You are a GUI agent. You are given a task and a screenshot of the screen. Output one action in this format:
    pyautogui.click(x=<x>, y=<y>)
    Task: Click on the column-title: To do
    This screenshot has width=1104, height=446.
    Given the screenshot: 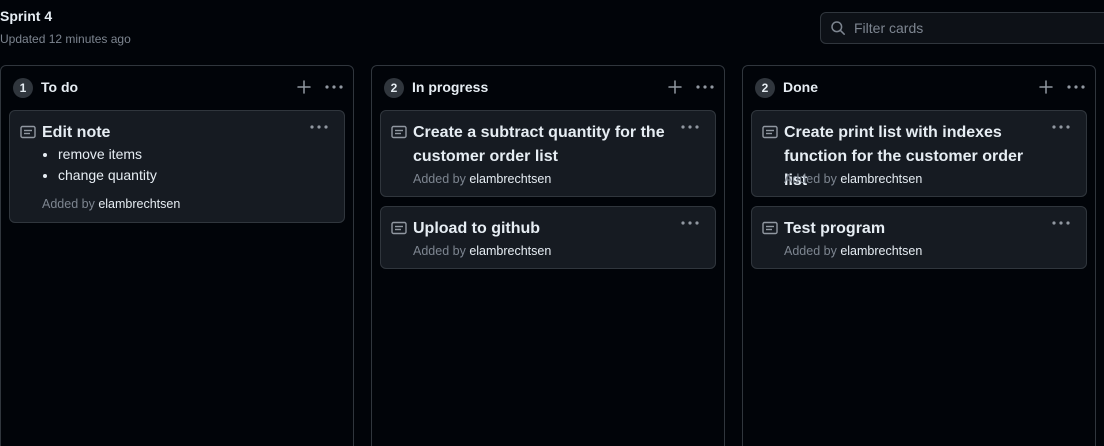 What is the action you would take?
    pyautogui.click(x=60, y=87)
    